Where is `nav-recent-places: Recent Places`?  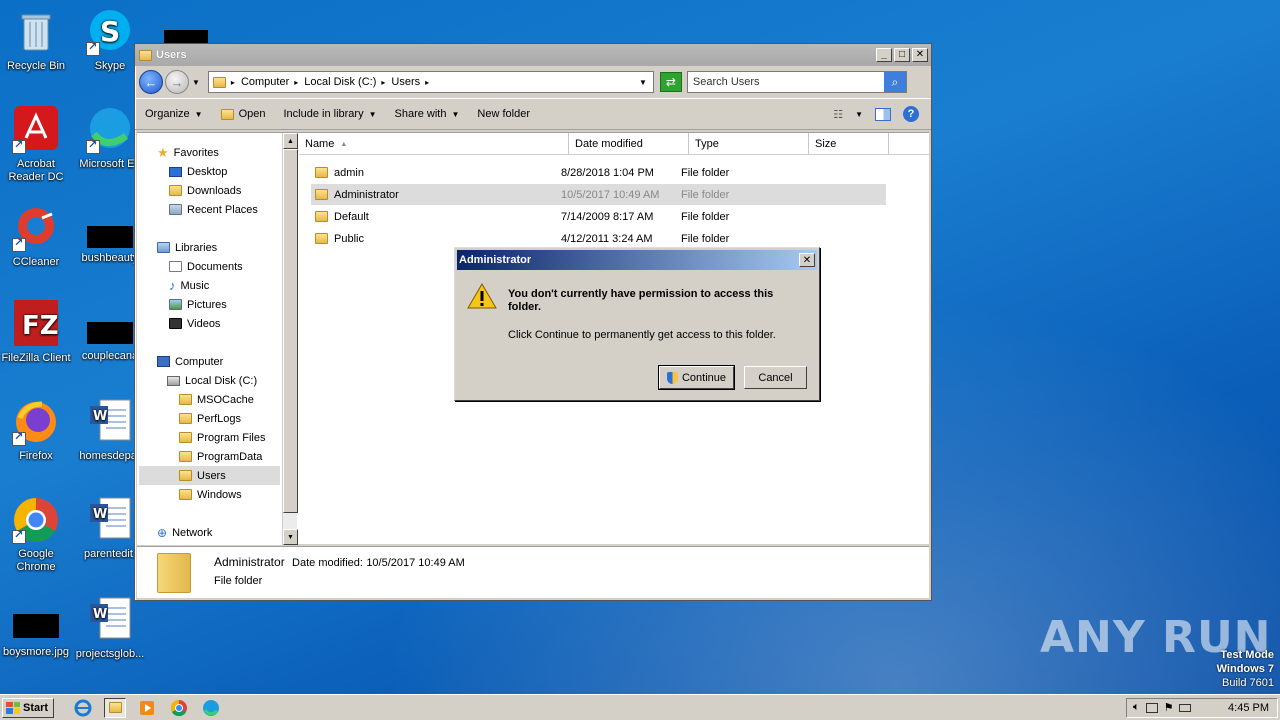 nav-recent-places: Recent Places is located at coordinates (213, 209).